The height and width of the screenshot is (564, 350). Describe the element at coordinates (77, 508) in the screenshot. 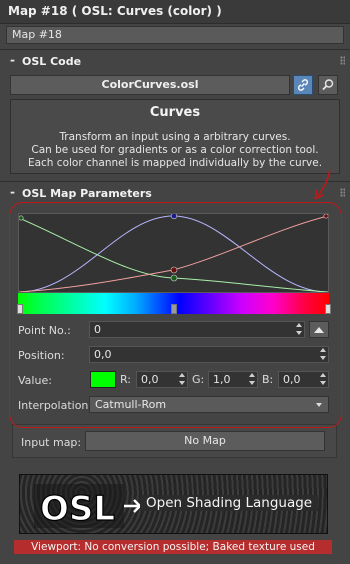

I see `osl-logo-text: OSL` at that location.